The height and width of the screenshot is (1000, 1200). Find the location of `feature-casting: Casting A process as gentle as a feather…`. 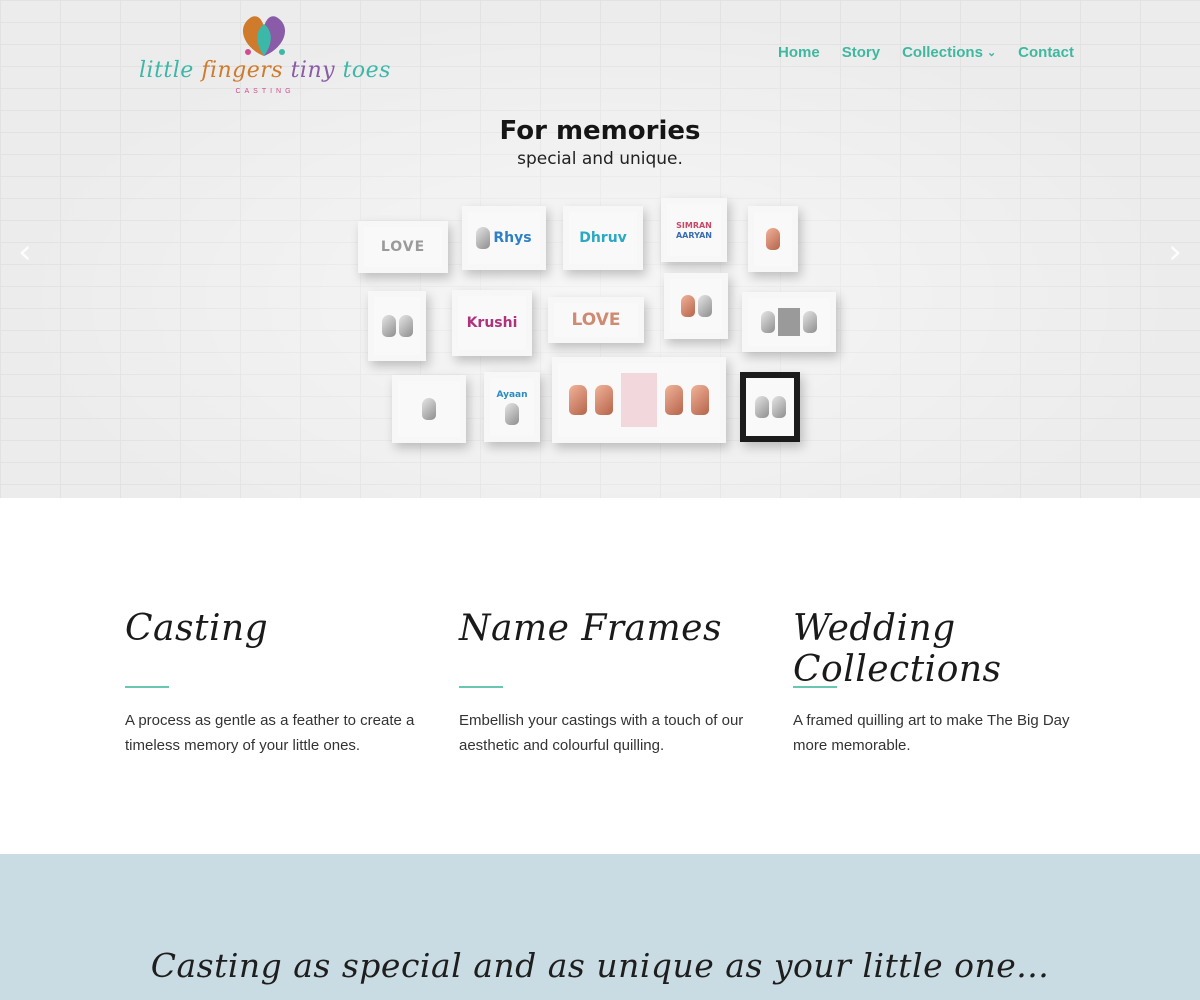

feature-casting: Casting A process as gentle as a feather… is located at coordinates (275, 683).